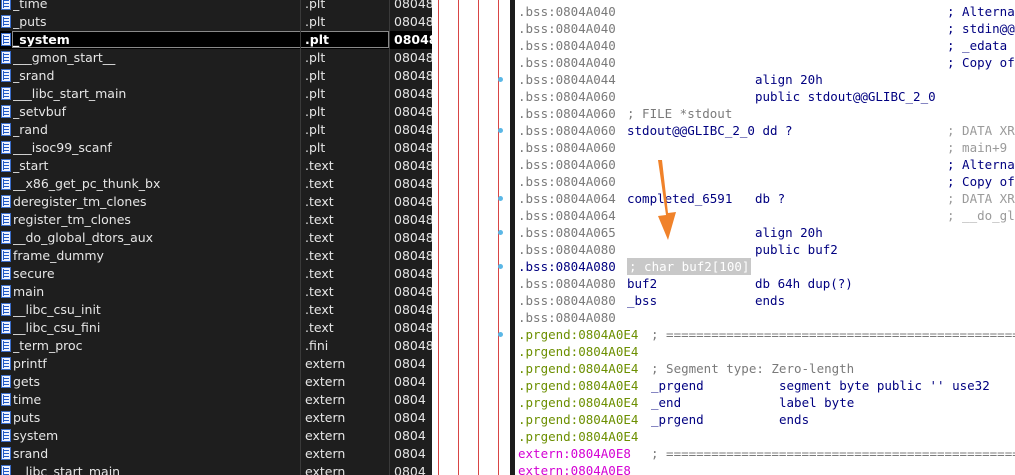  I want to click on function-row: __libc_csu_init .text 08048, so click(216, 310).